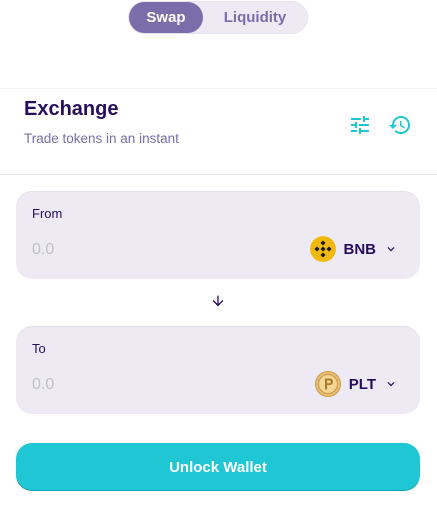 Image resolution: width=437 pixels, height=507 pixels. What do you see at coordinates (166, 17) in the screenshot?
I see `tab-swap: Swap` at bounding box center [166, 17].